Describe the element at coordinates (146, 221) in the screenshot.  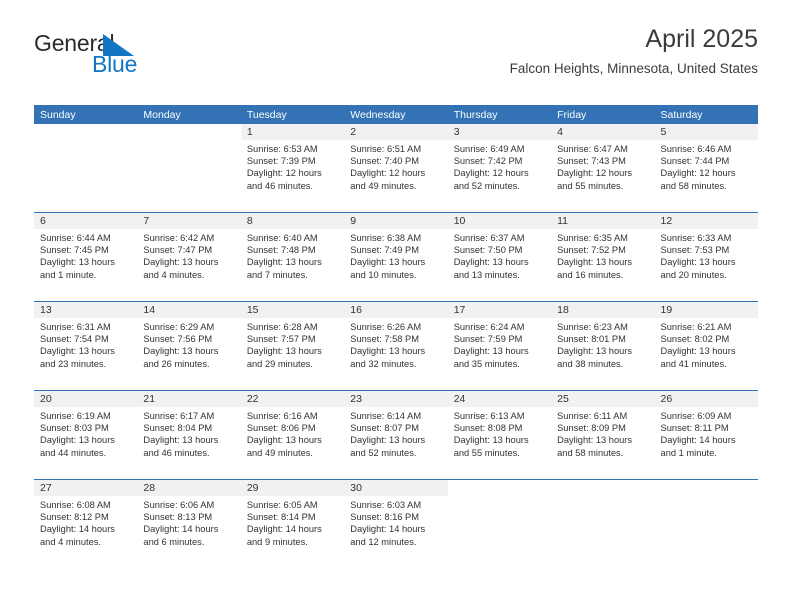
I see `day-number: 7` at that location.